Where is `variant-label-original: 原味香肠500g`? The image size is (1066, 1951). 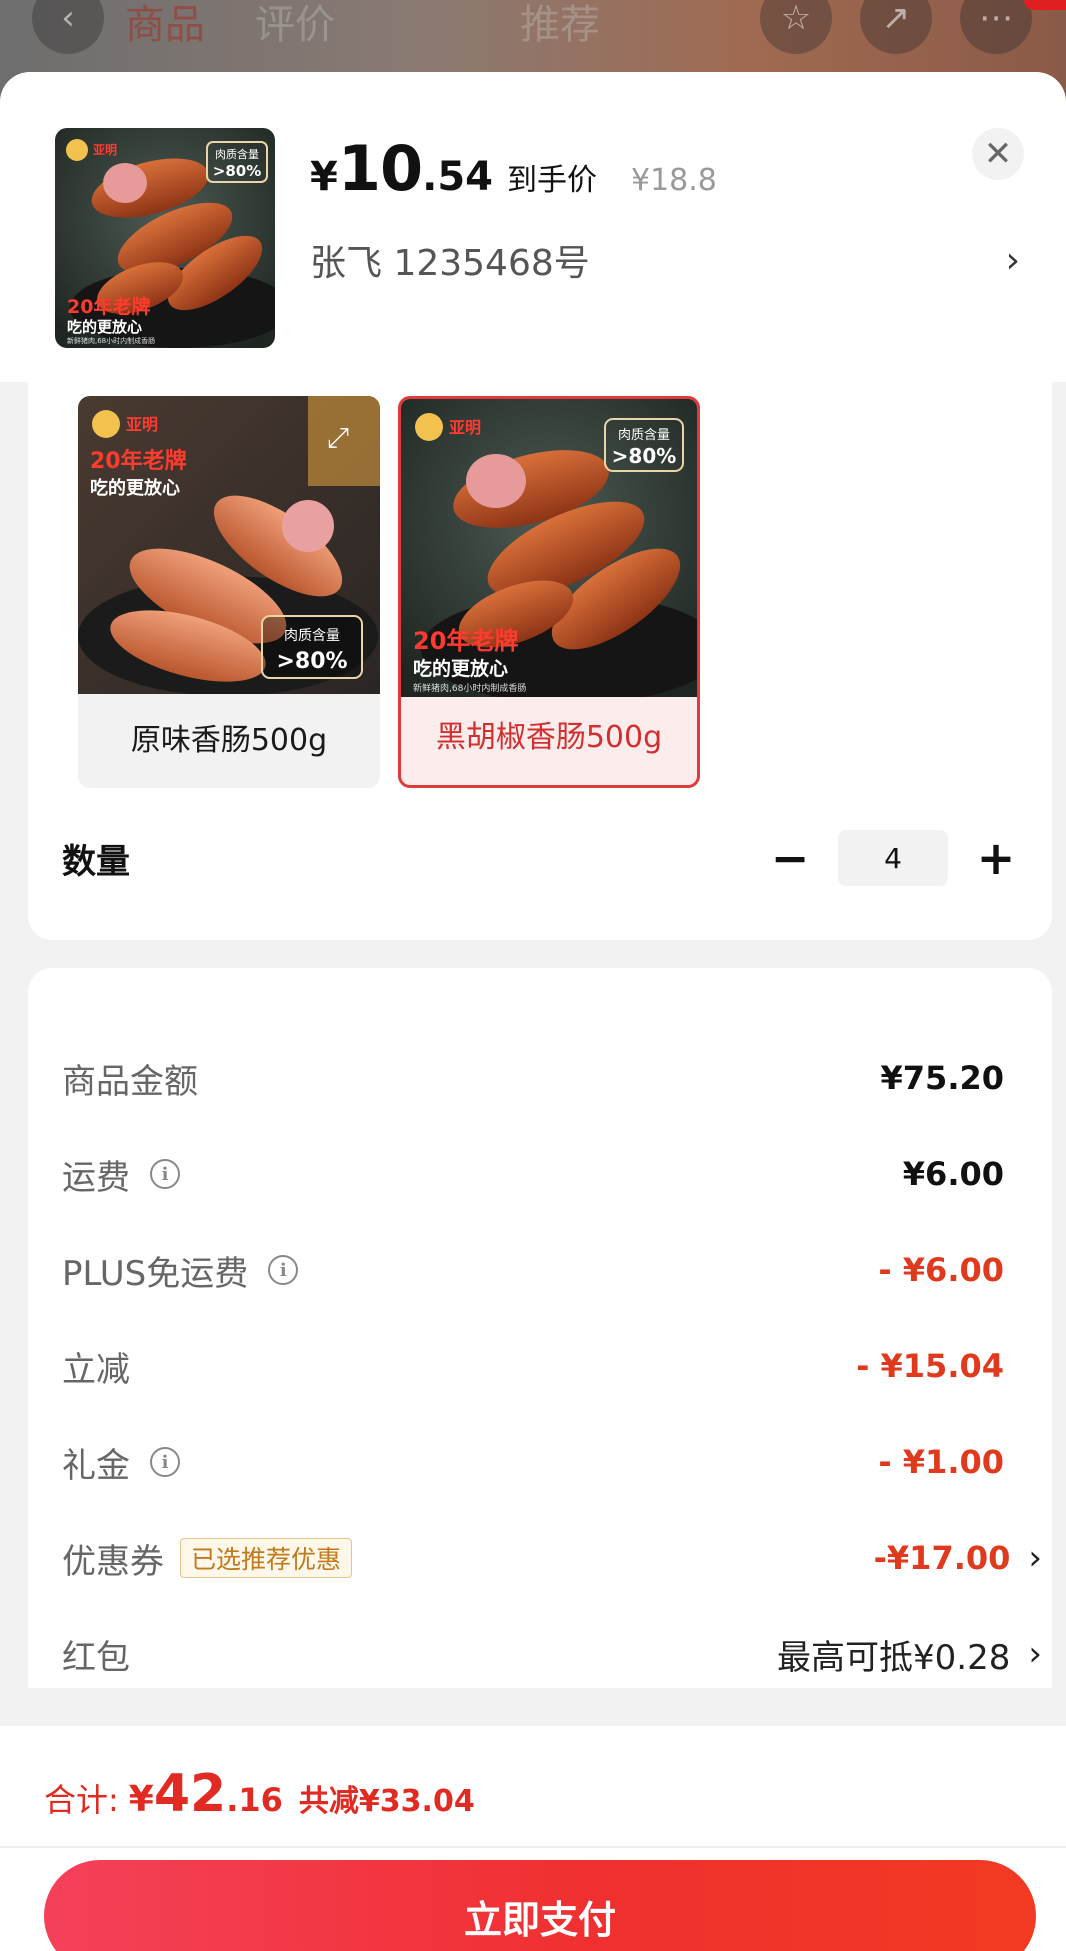
variant-label-original: 原味香肠500g is located at coordinates (229, 740).